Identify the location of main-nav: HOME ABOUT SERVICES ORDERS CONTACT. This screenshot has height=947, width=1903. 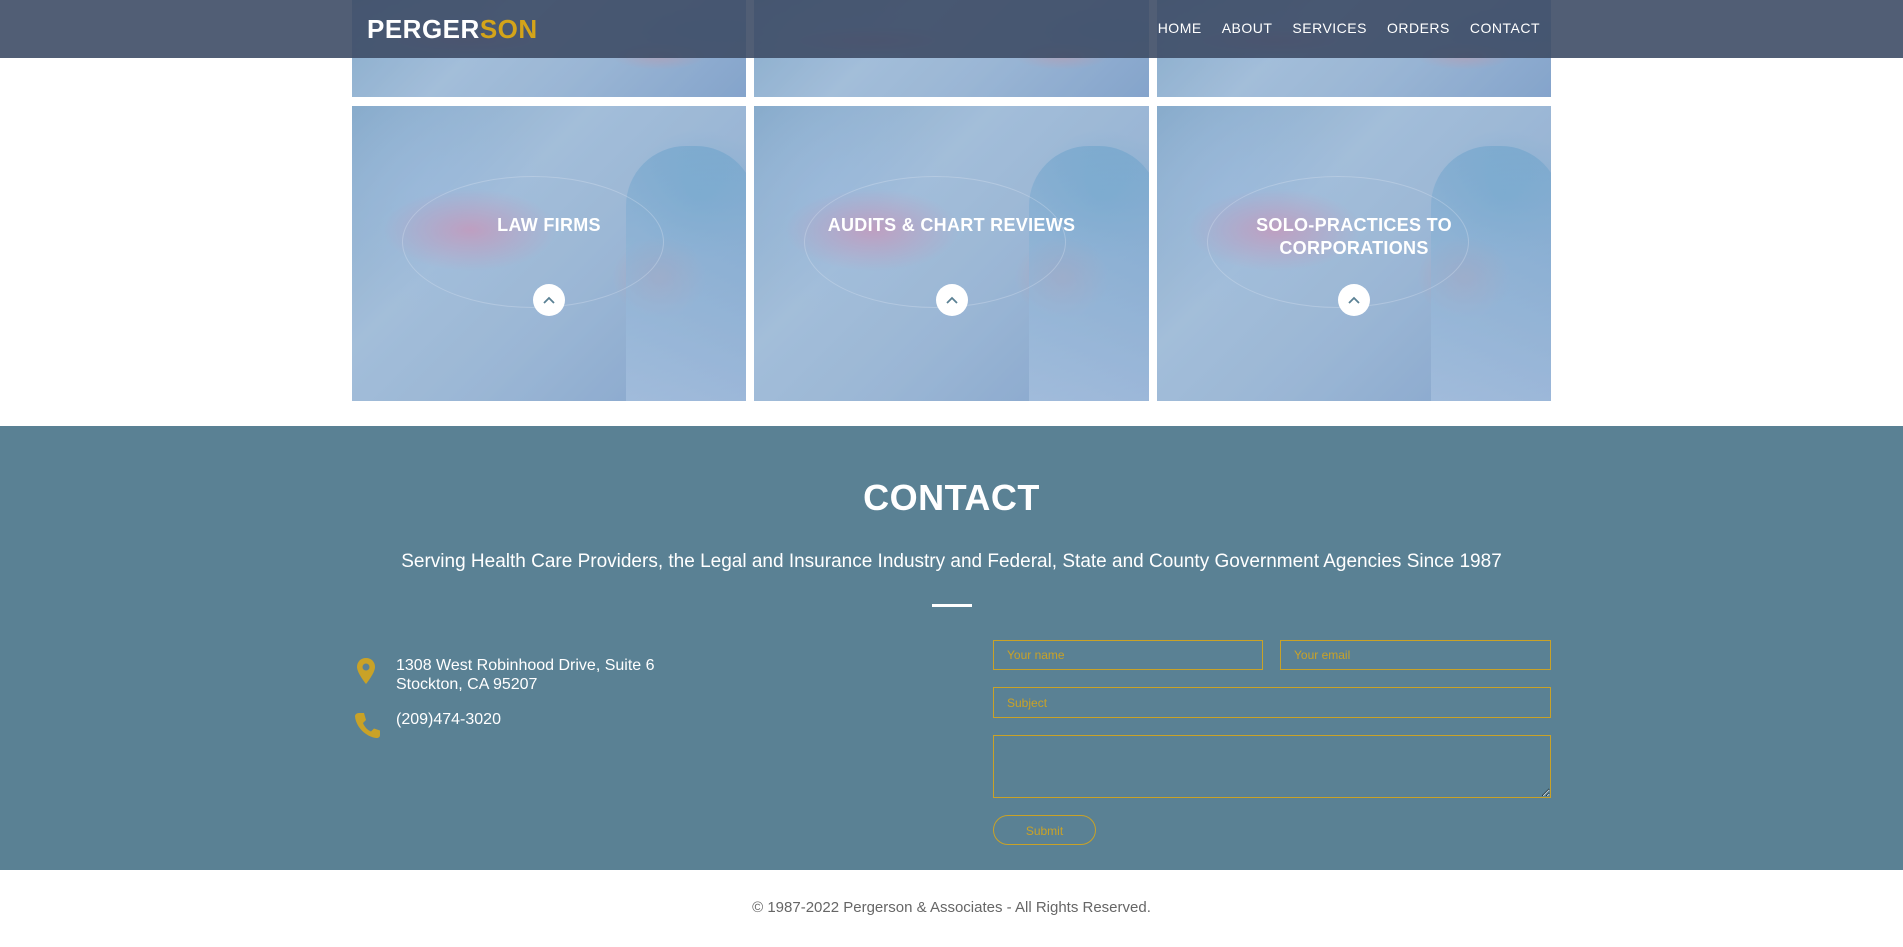
(1349, 28).